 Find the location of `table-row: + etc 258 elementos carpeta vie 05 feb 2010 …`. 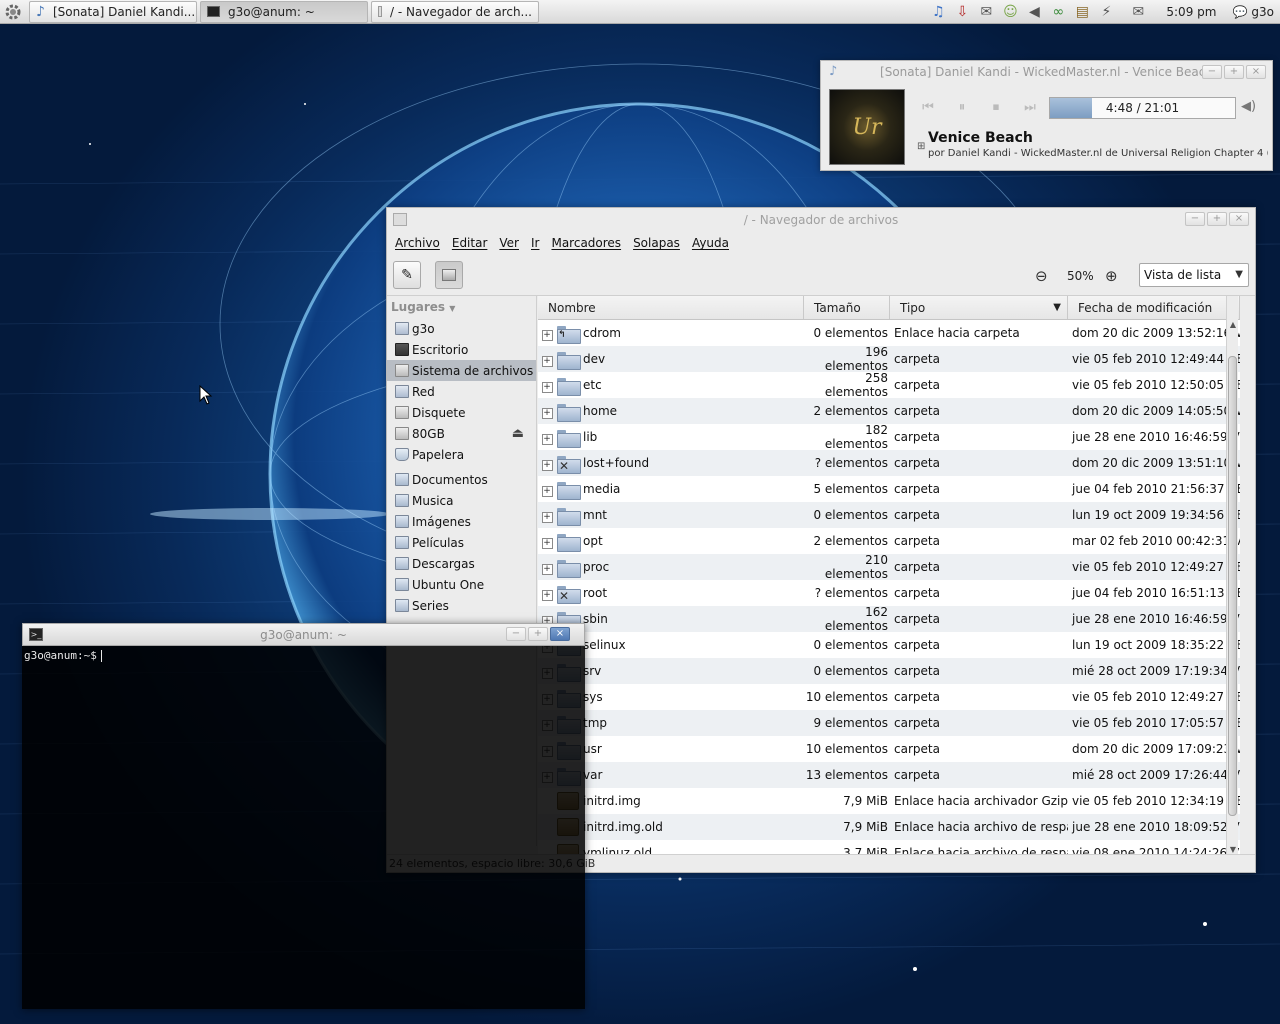

table-row: + etc 258 elementos carpeta vie 05 feb 2010 … is located at coordinates (889, 385).